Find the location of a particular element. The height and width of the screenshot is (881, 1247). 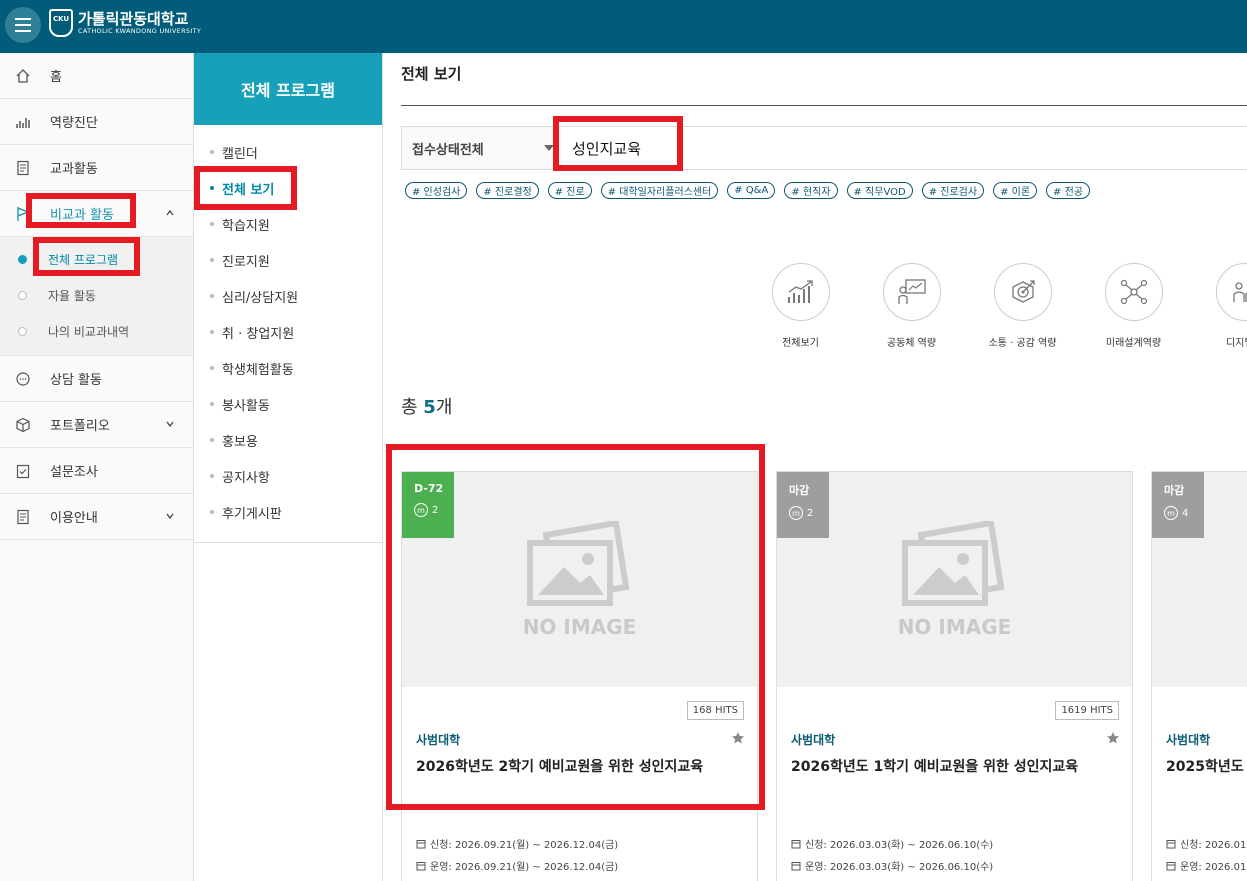

cube-icon is located at coordinates (23, 425).